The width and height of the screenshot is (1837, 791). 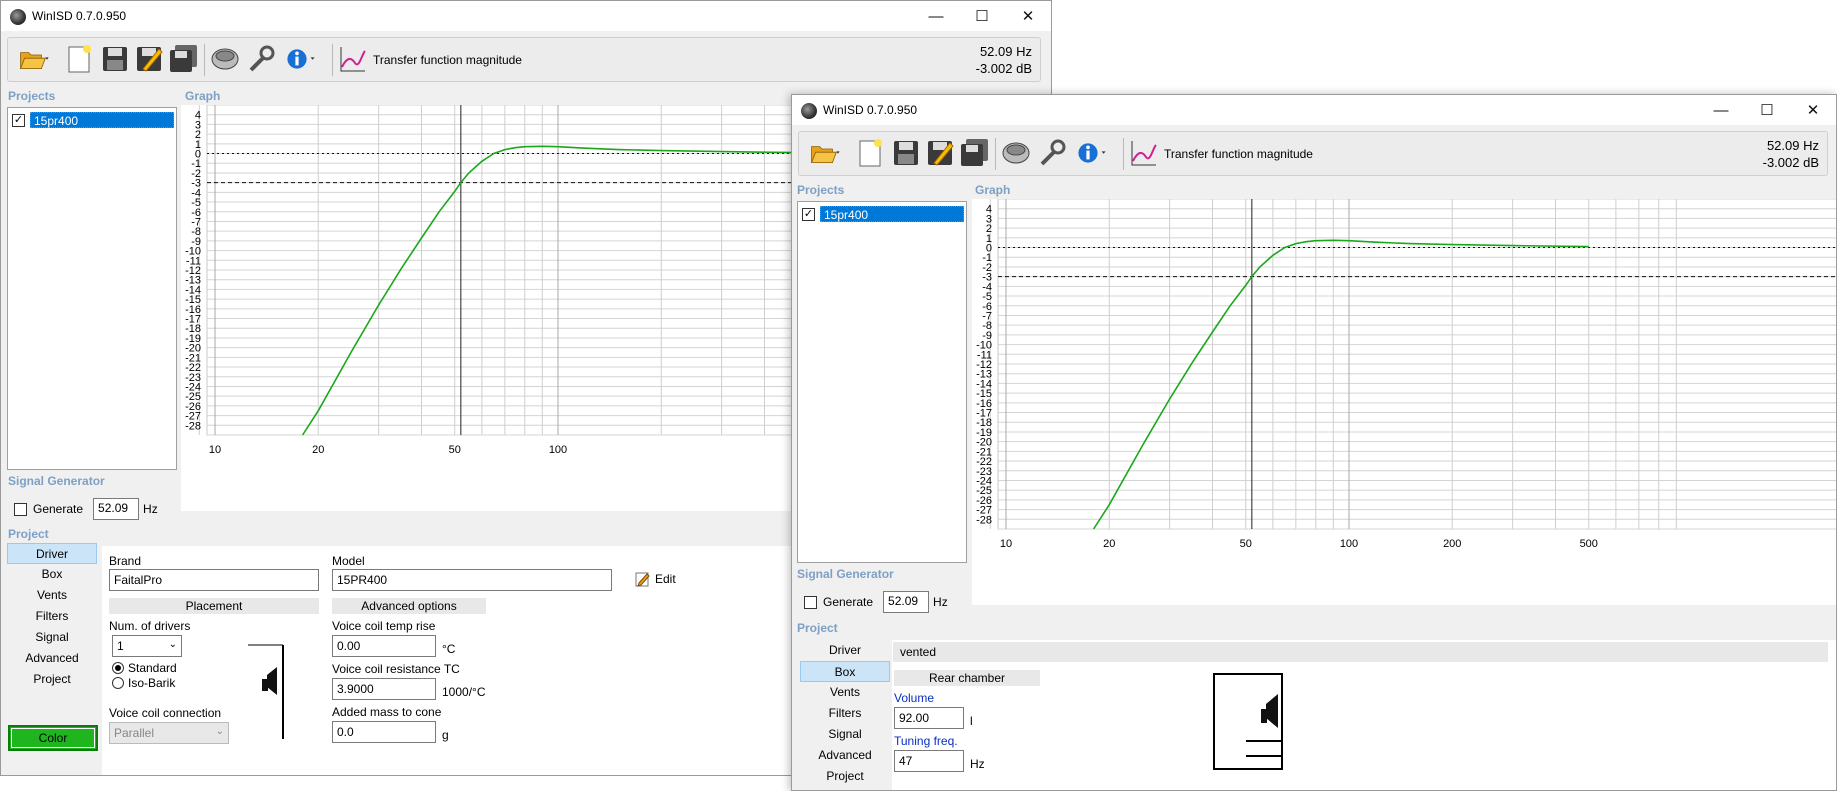 I want to click on radio-standard: Standard, so click(x=144, y=668).